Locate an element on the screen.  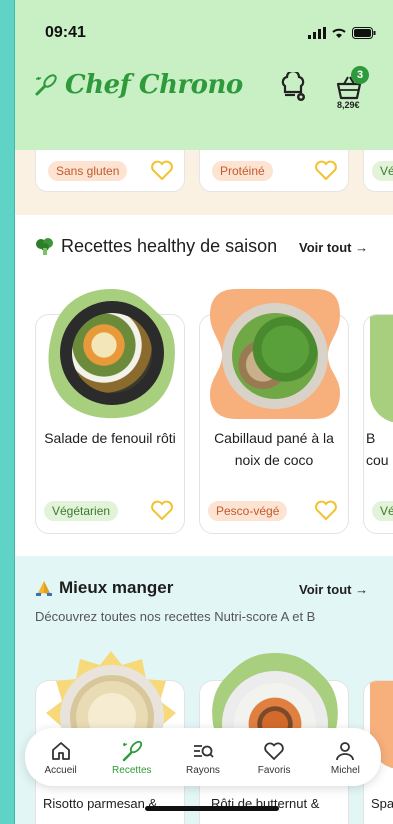
bottom-nav: Accueil Recettes Rayons Favoris Michel is located at coordinates (203, 757).